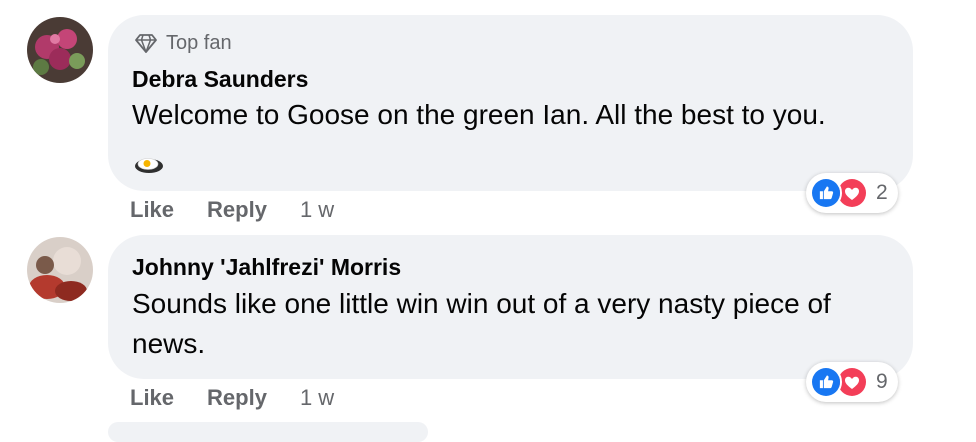 Image resolution: width=976 pixels, height=442 pixels. What do you see at coordinates (255, 2) in the screenshot?
I see `previous-comment-actions-cut` at bounding box center [255, 2].